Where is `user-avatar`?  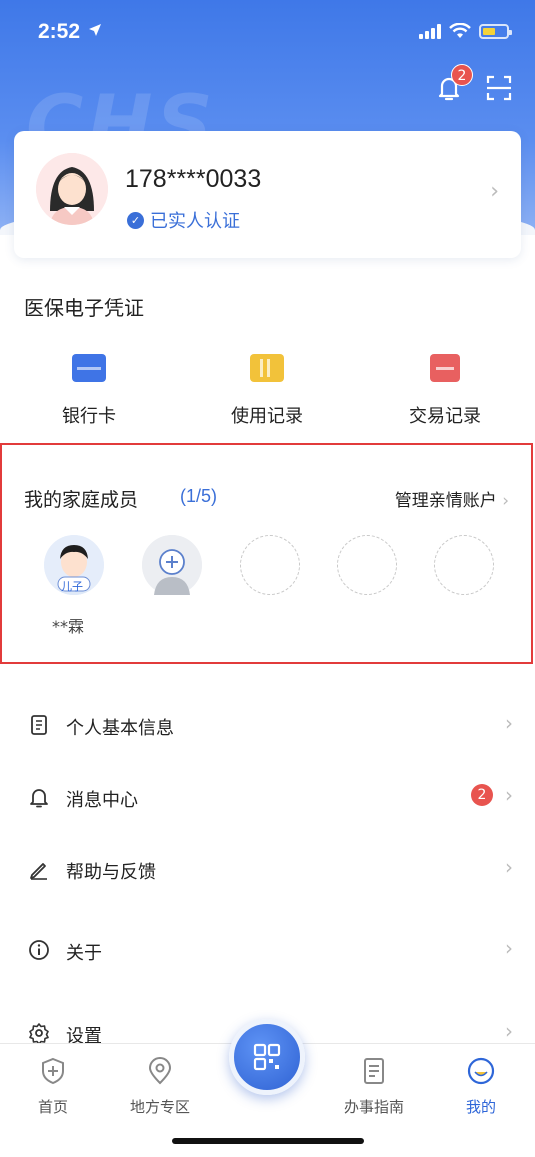 user-avatar is located at coordinates (72, 189).